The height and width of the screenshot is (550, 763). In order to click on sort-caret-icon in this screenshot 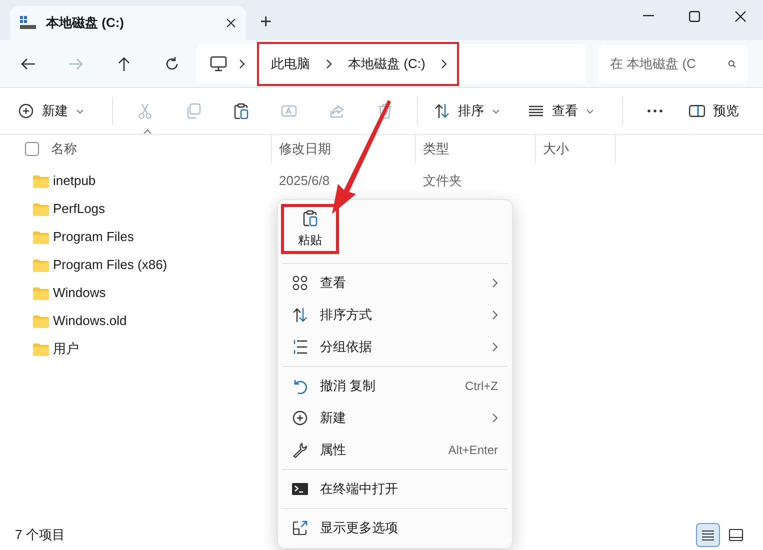, I will do `click(147, 131)`.